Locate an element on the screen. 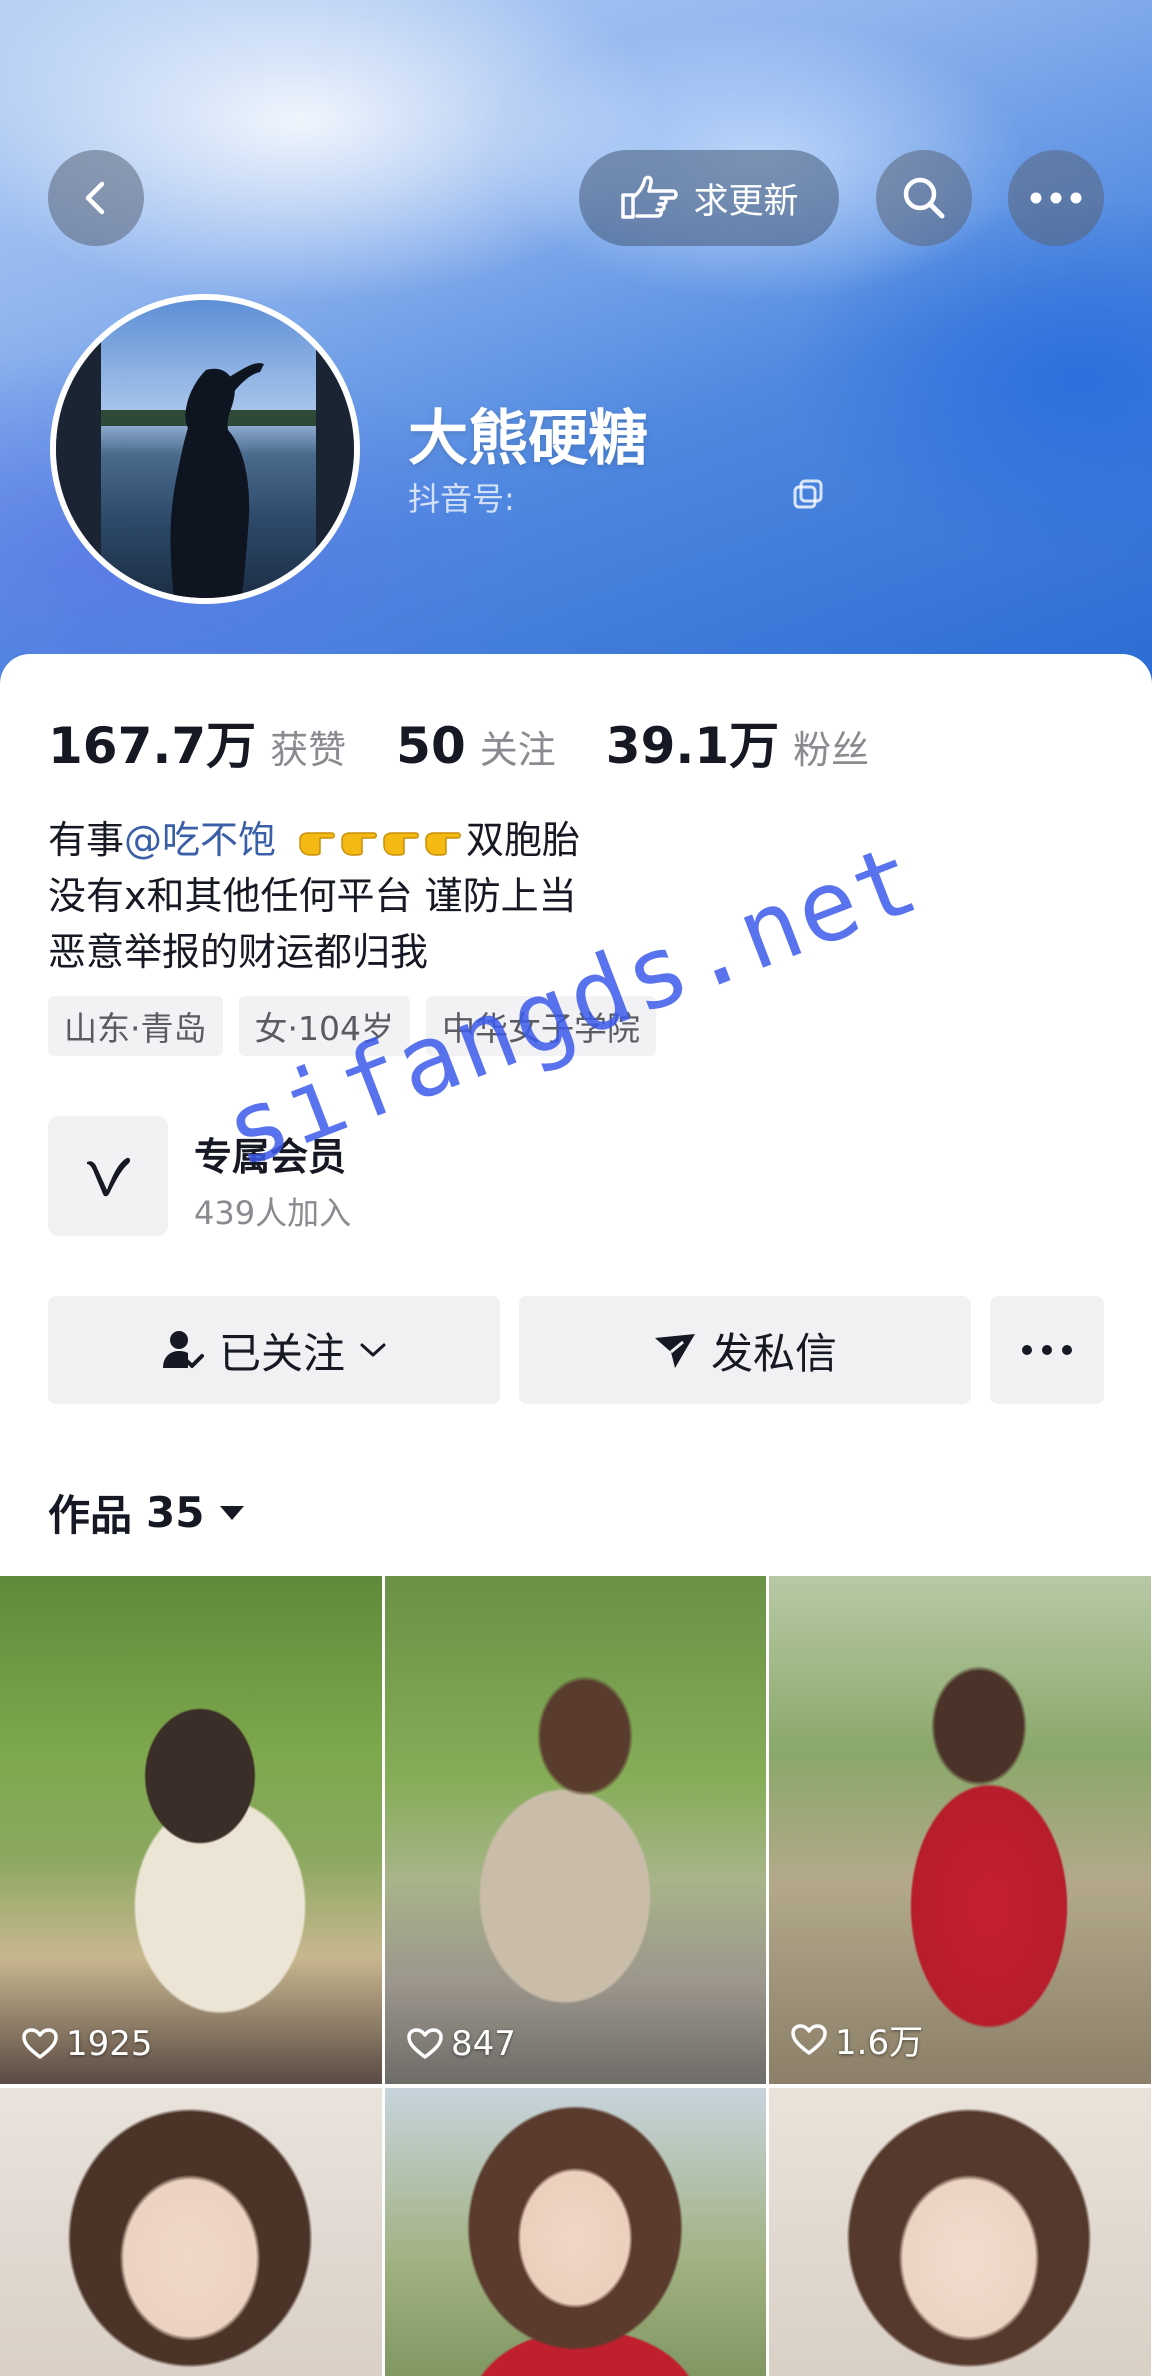 The height and width of the screenshot is (2376, 1152). avatar-silhouette is located at coordinates (205, 449).